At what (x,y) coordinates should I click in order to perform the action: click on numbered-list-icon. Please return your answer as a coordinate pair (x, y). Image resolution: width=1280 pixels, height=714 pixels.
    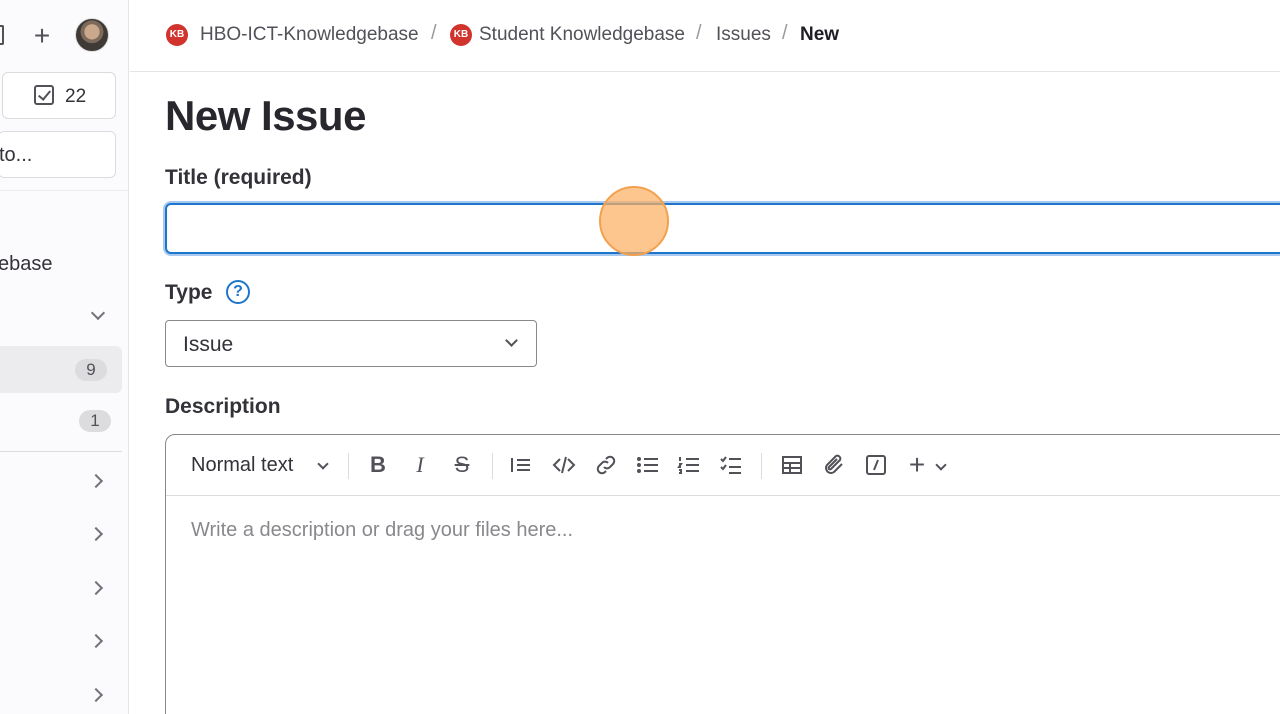
    Looking at the image, I should click on (689, 465).